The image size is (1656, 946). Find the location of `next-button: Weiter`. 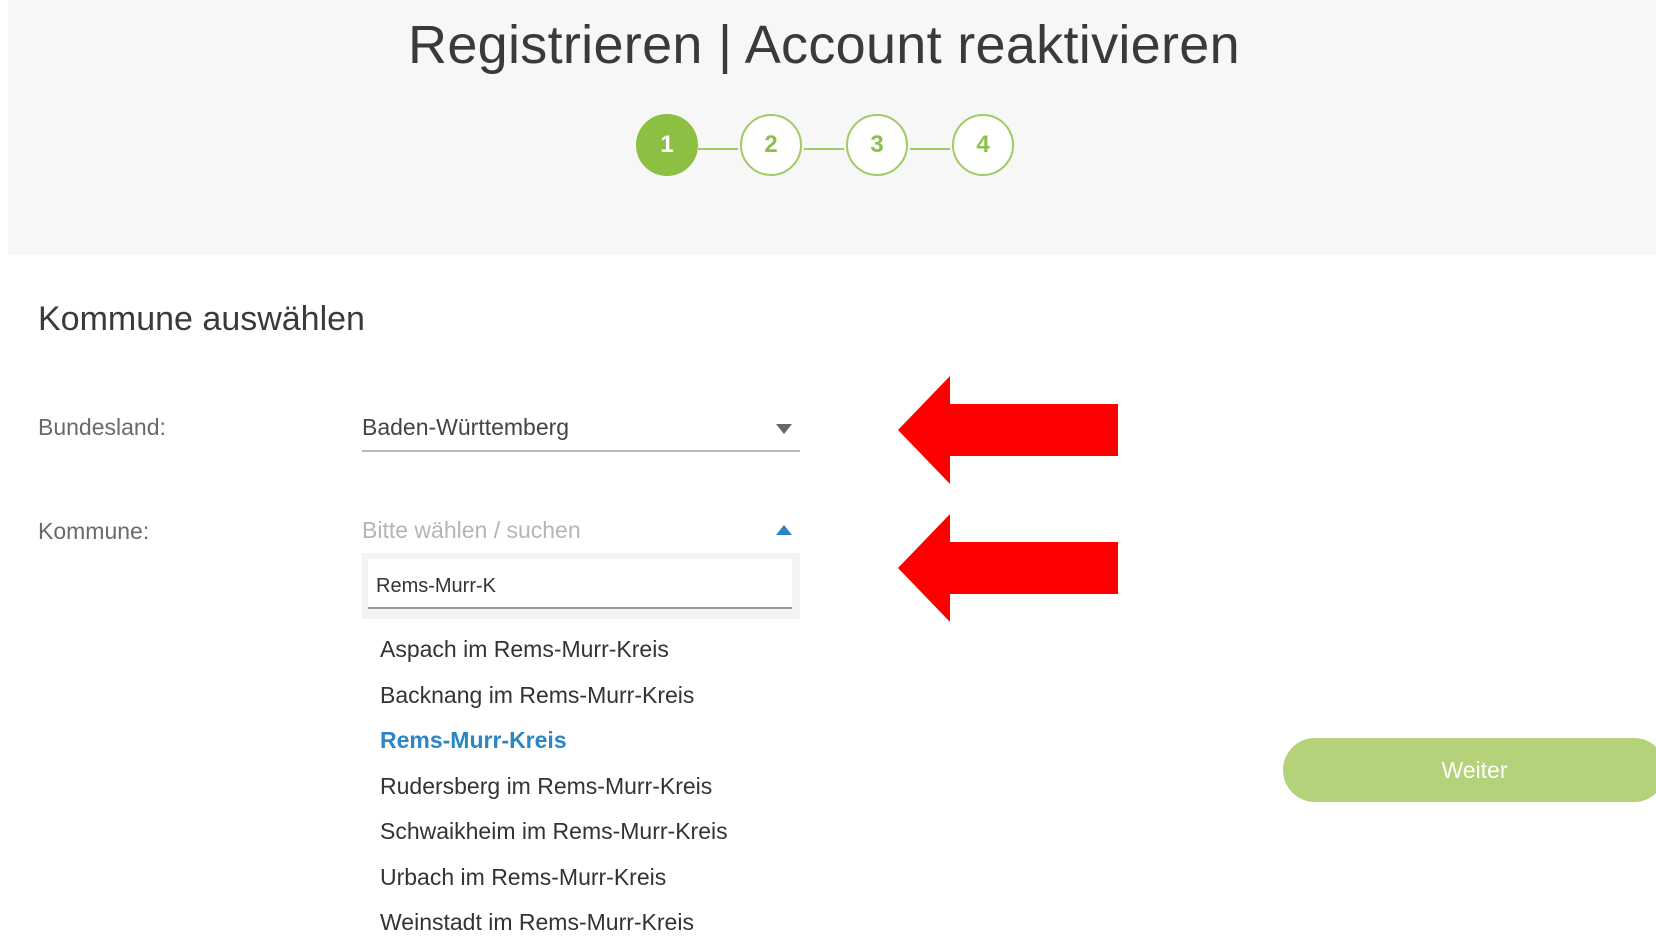

next-button: Weiter is located at coordinates (1469, 770).